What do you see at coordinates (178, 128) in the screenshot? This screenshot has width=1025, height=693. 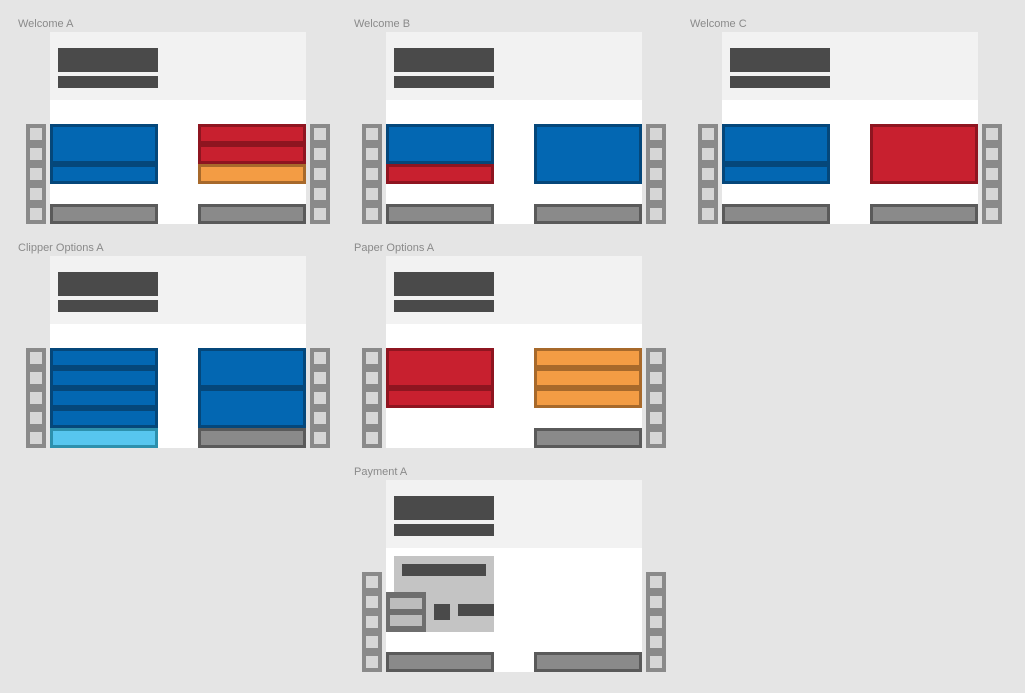 I see `board-welcome-a` at bounding box center [178, 128].